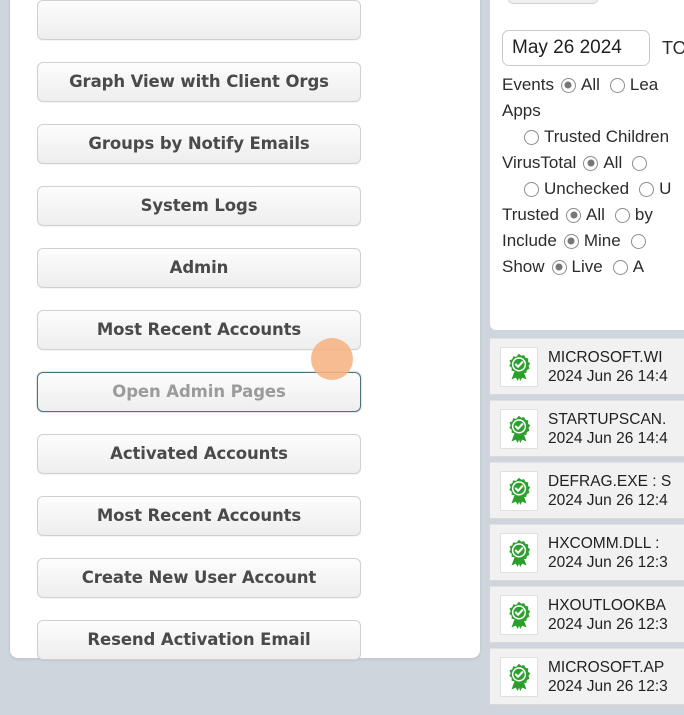  Describe the element at coordinates (523, 266) in the screenshot. I see `filter-label-show: Show` at that location.